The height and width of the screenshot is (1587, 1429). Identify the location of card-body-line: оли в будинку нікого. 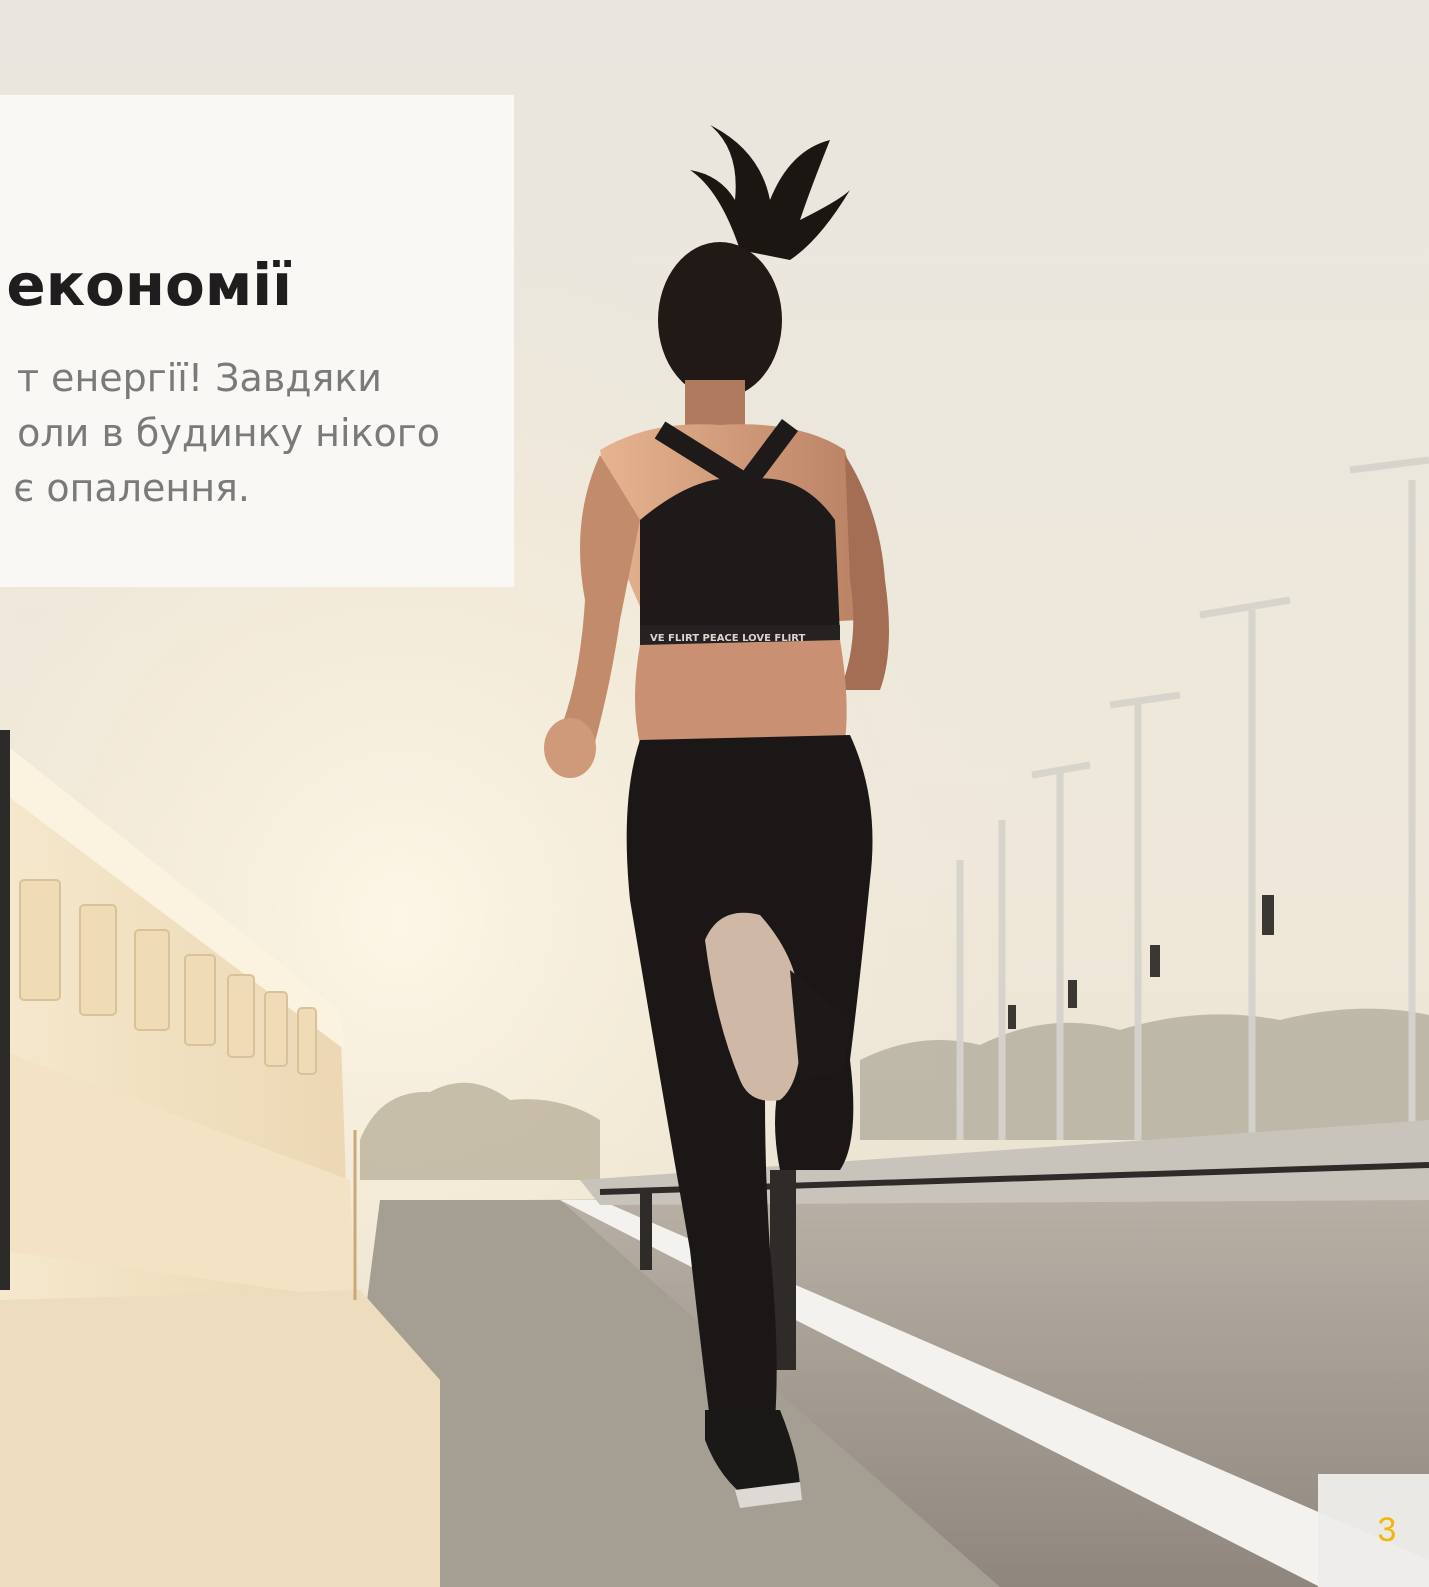
(228, 433).